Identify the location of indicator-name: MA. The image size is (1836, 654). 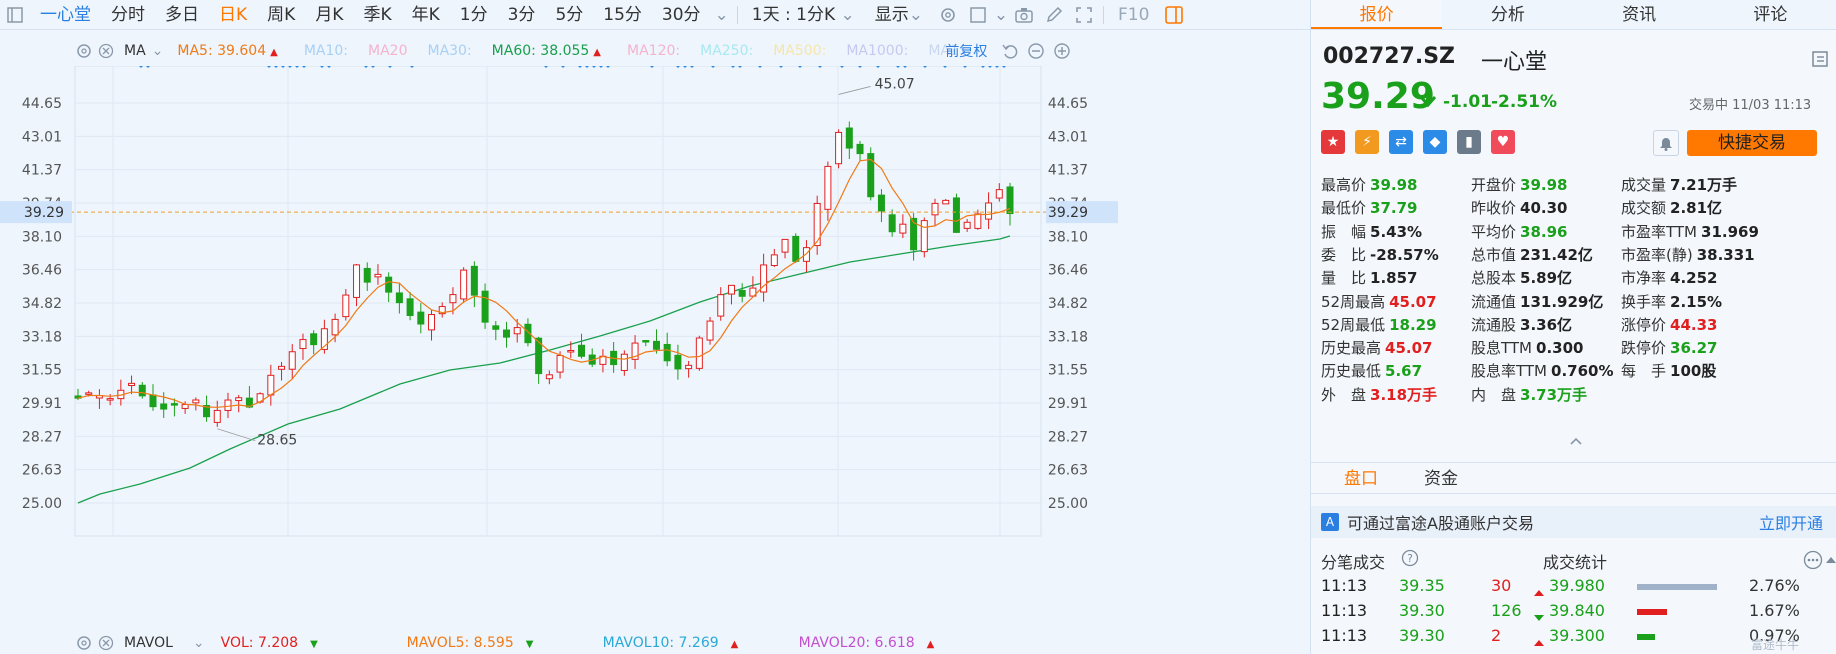
(135, 51).